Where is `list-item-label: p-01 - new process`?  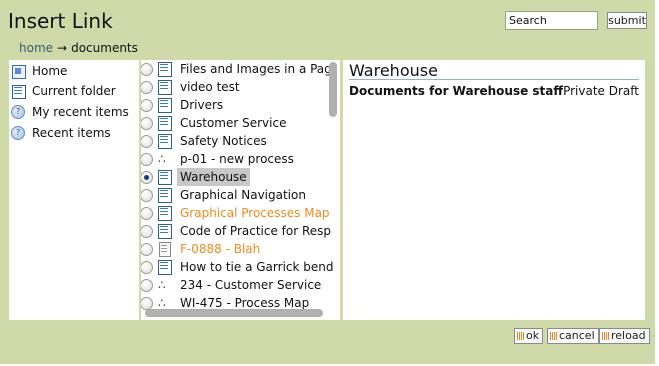 list-item-label: p-01 - new process is located at coordinates (237, 159).